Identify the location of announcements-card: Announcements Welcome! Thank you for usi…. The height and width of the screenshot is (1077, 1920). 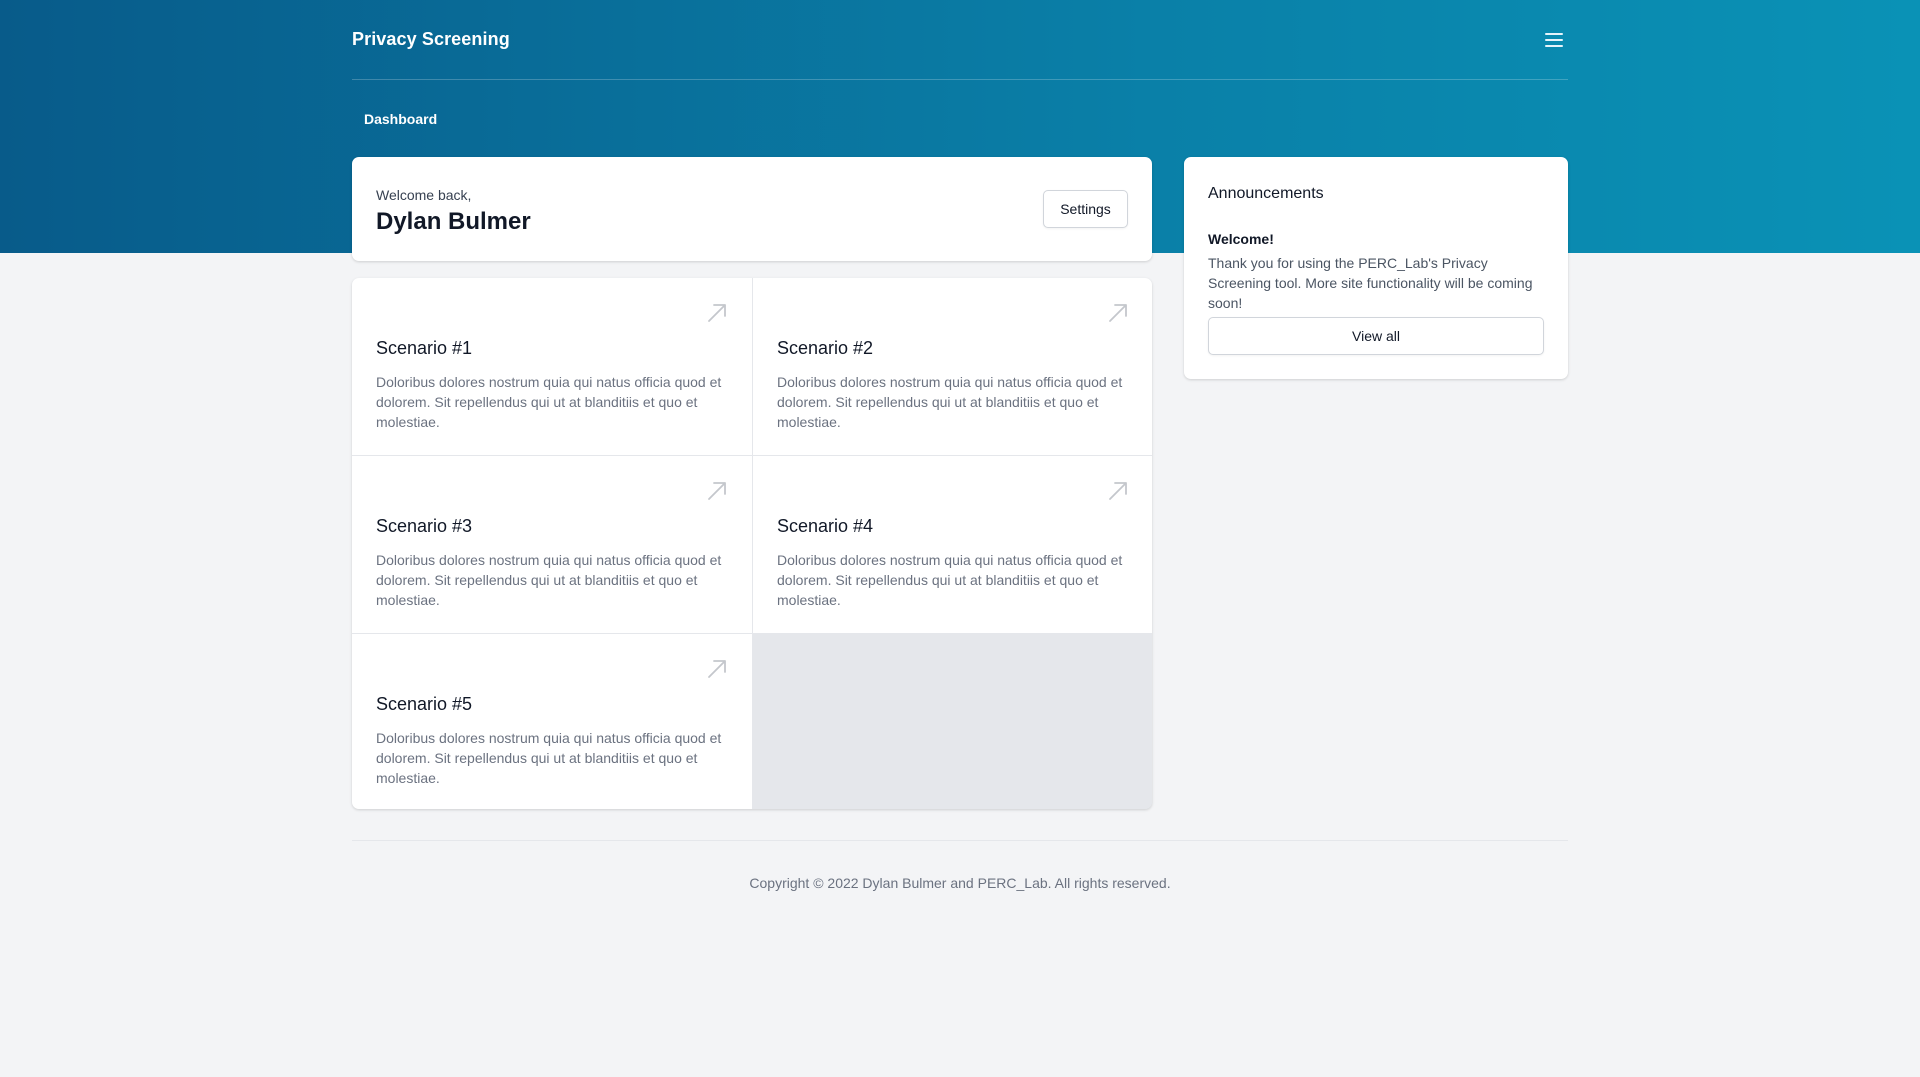
(1376, 268).